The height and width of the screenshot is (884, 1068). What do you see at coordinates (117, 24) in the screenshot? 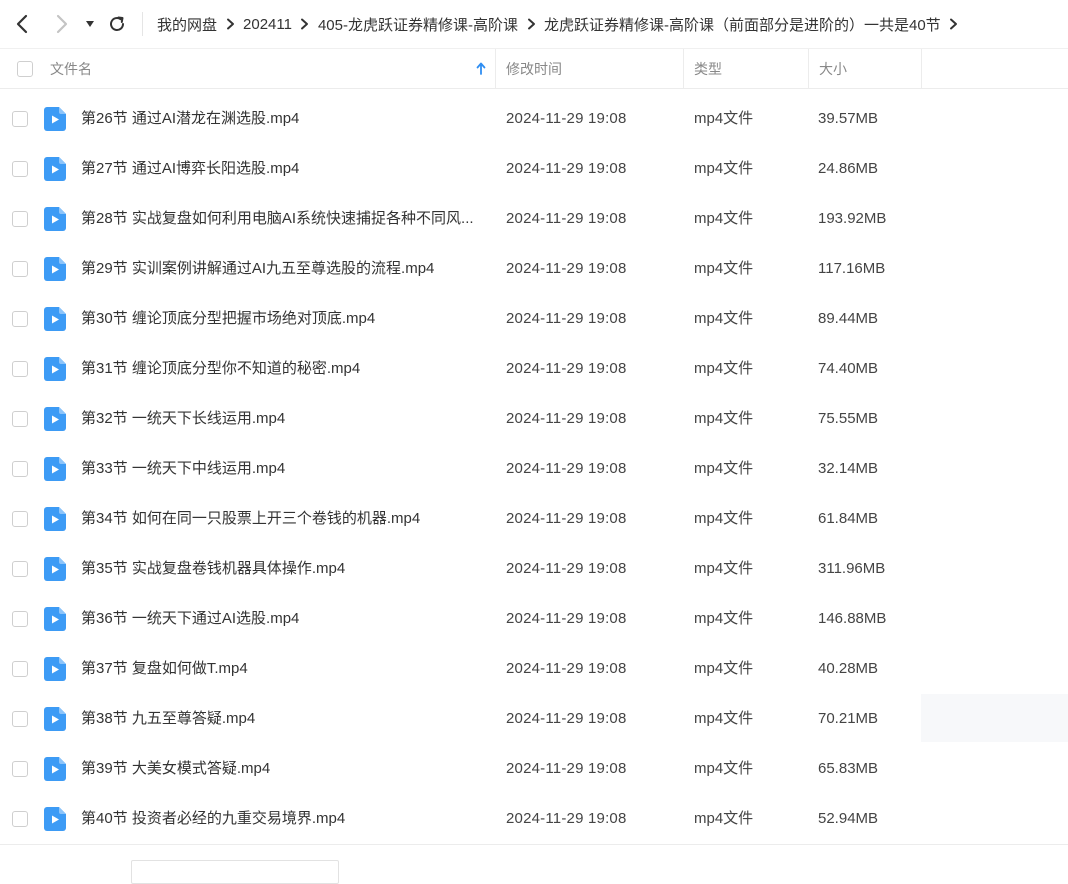
I see `refresh-button` at bounding box center [117, 24].